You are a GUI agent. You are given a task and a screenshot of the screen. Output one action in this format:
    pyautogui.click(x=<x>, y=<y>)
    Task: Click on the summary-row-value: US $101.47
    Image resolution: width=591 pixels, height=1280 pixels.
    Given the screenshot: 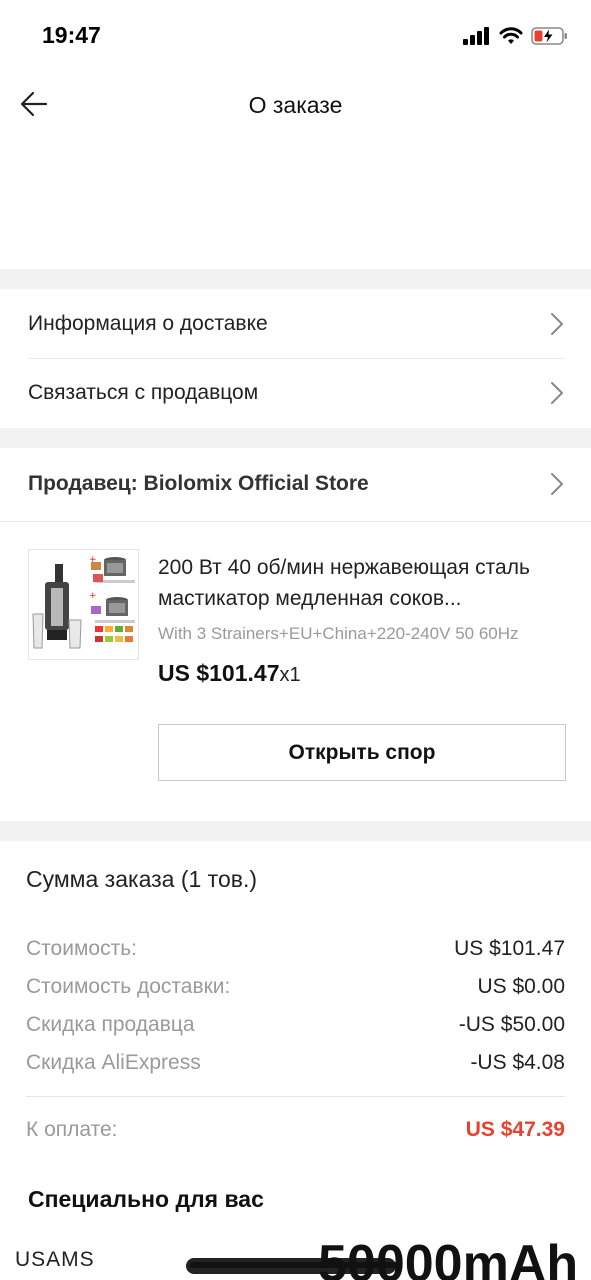 What is the action you would take?
    pyautogui.click(x=509, y=948)
    